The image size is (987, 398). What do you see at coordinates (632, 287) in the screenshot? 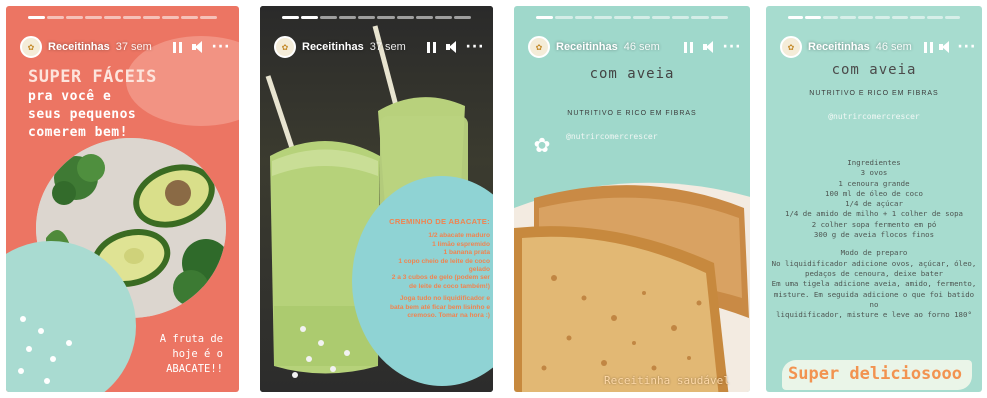
I see `carrot-cake-photo` at bounding box center [632, 287].